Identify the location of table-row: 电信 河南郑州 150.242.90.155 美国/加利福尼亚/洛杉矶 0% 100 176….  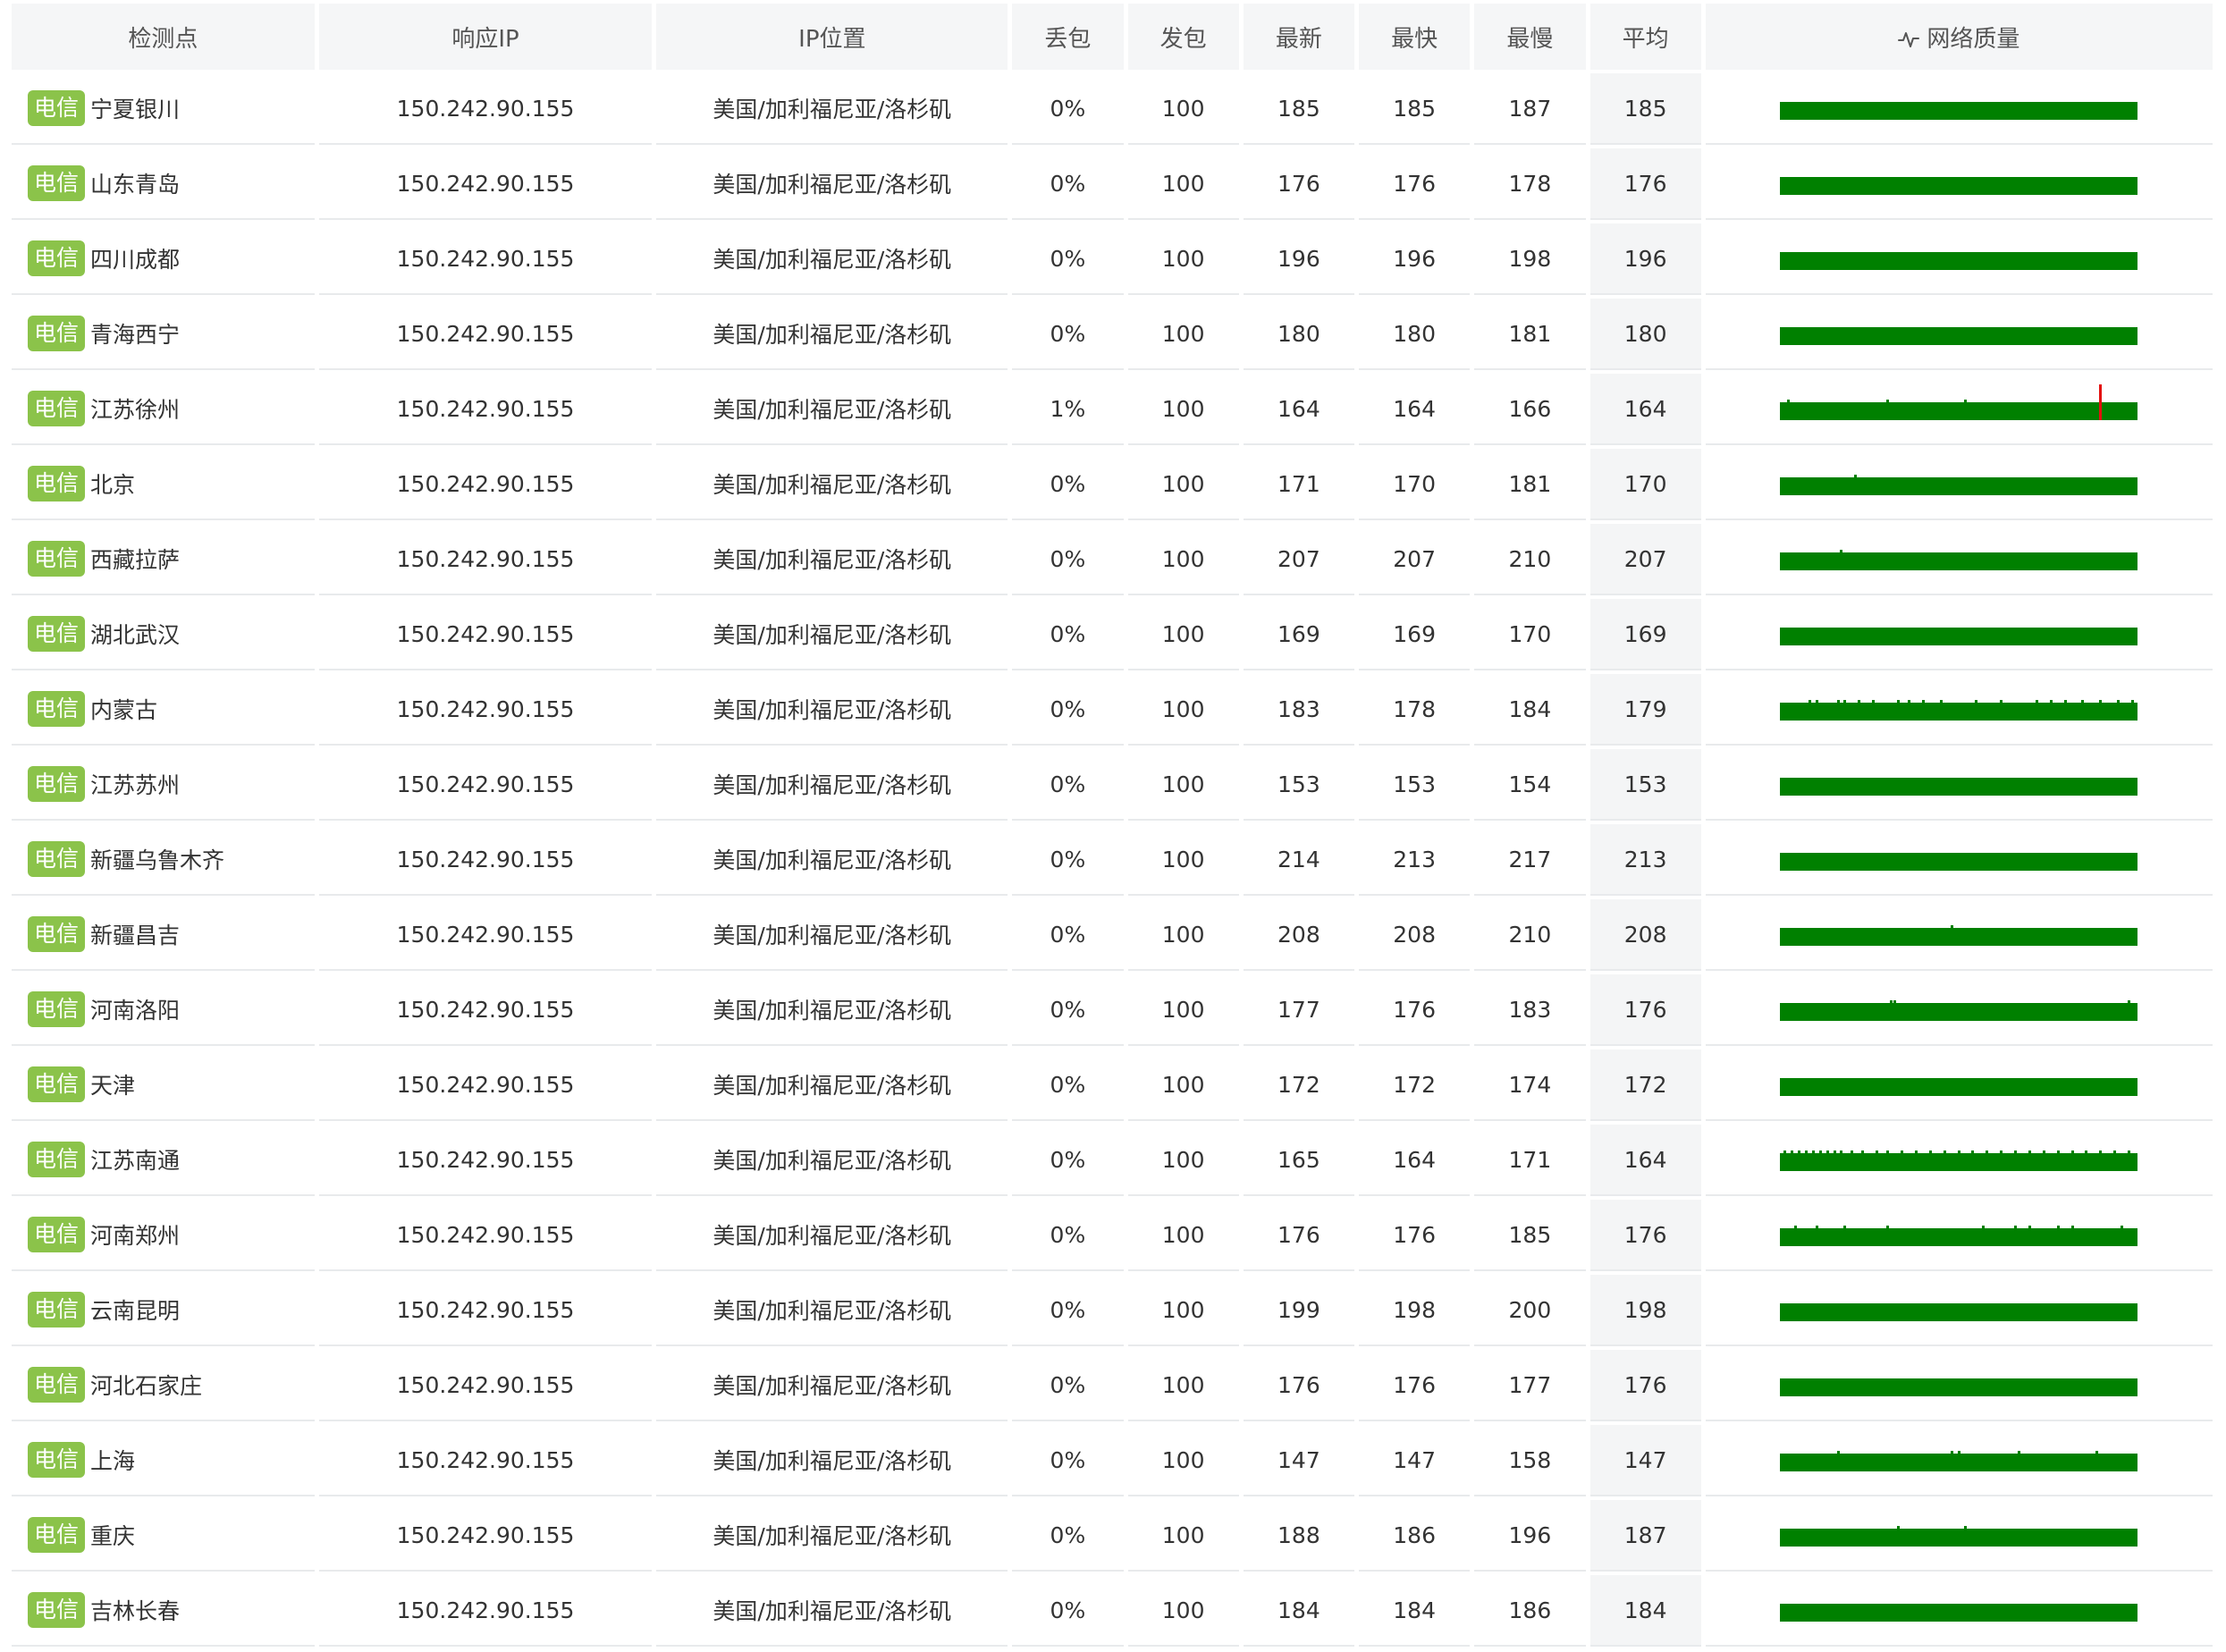
(1112, 1235).